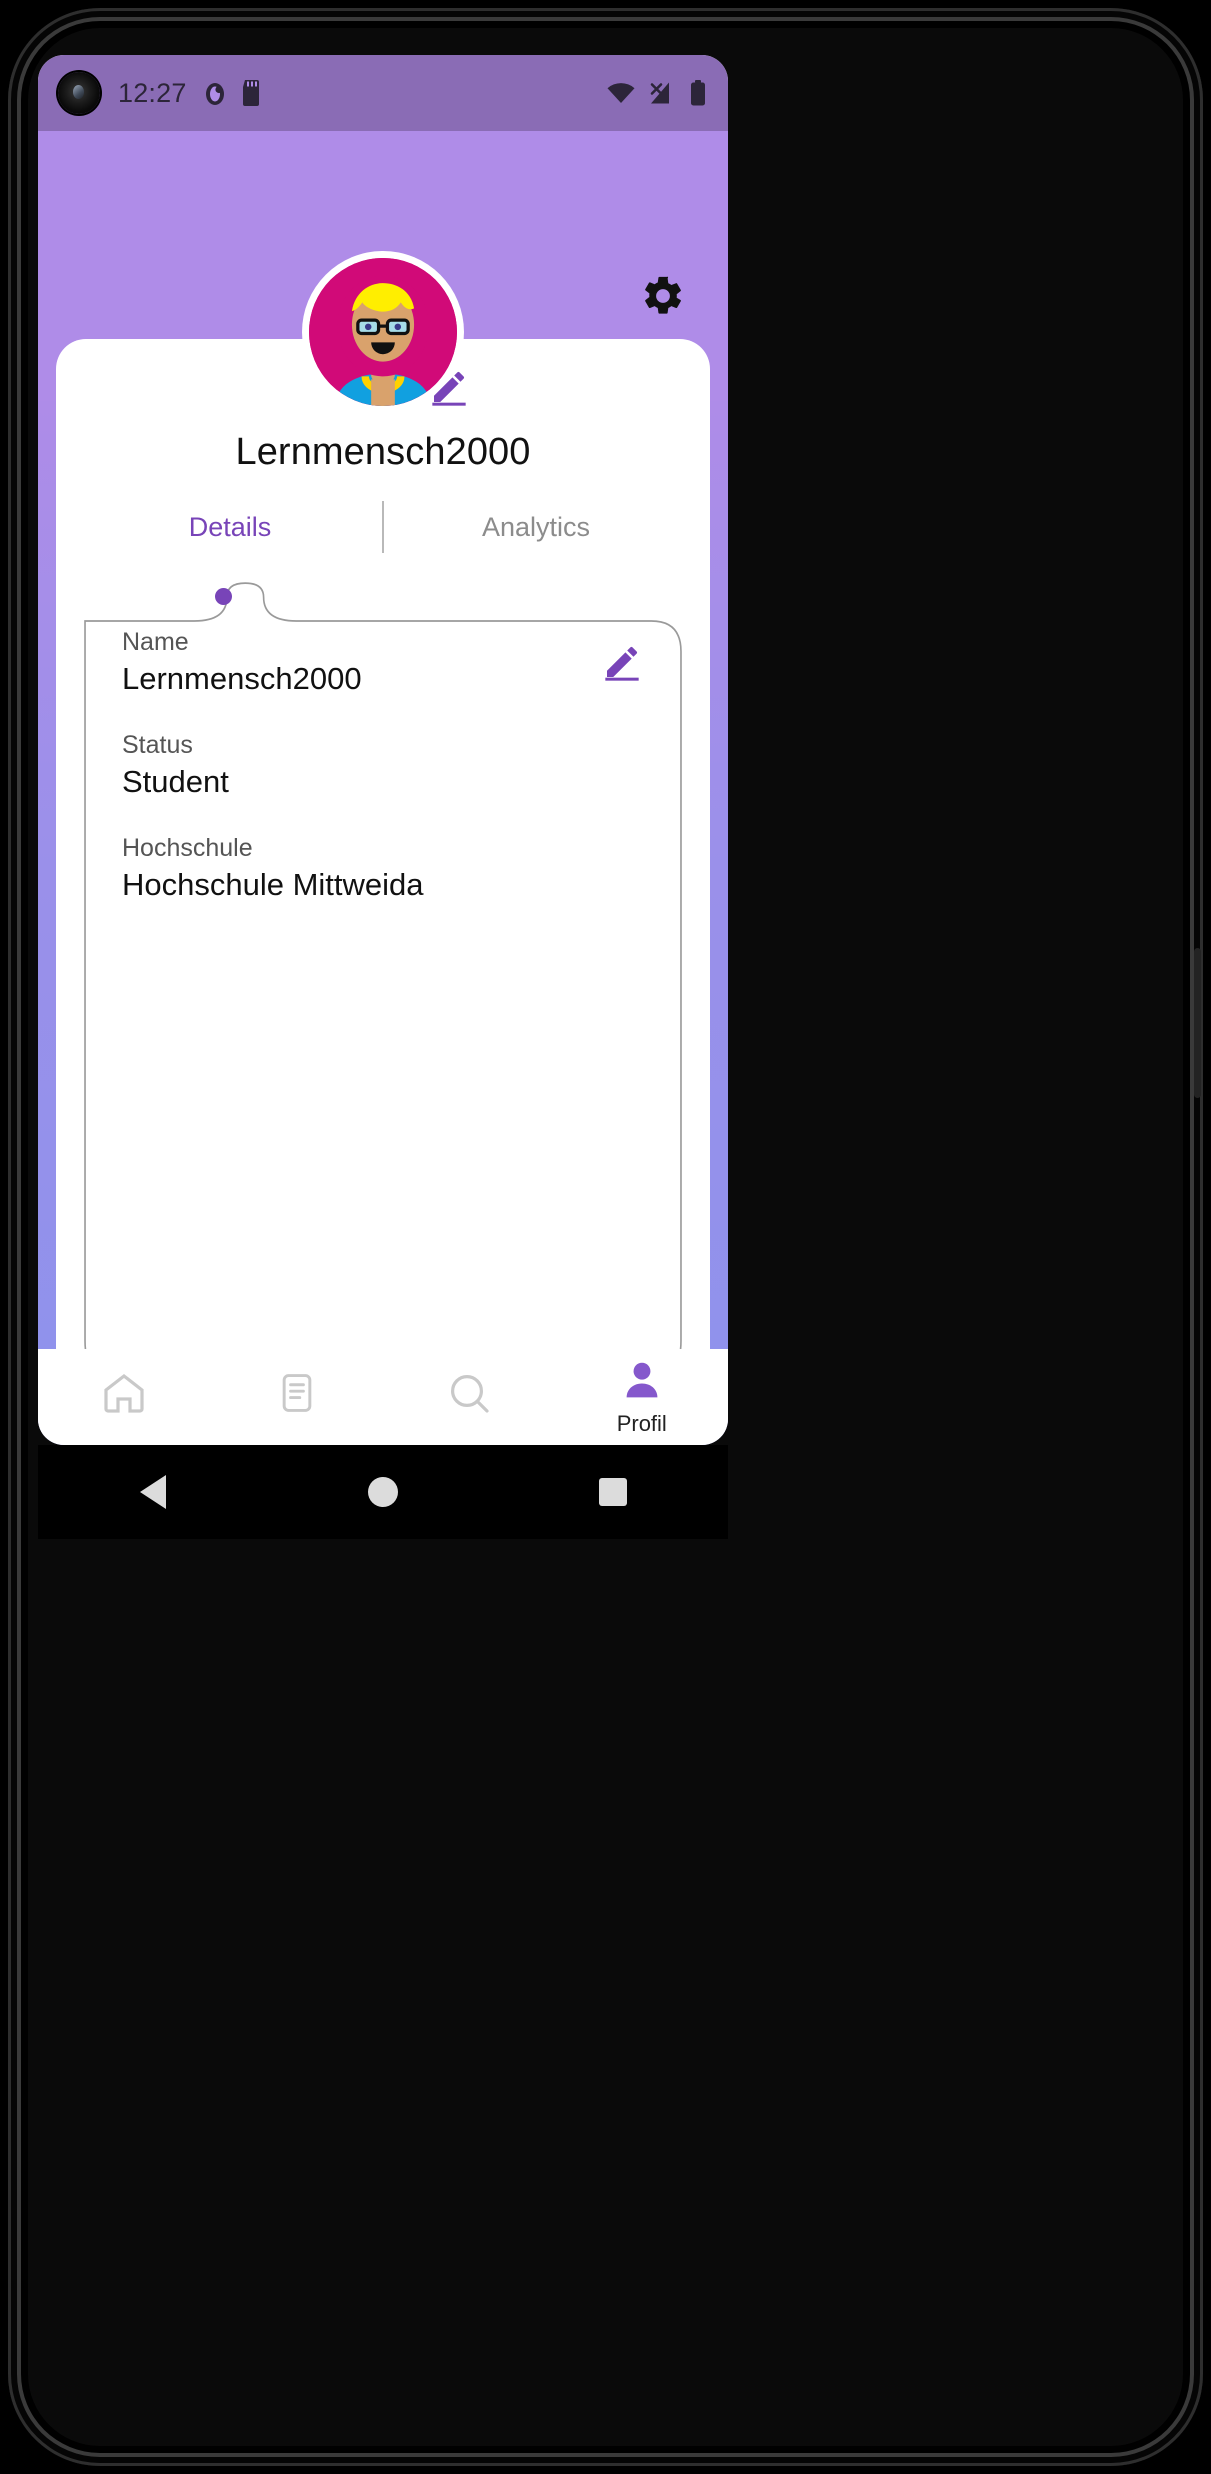 Image resolution: width=1211 pixels, height=2474 pixels. What do you see at coordinates (242, 678) in the screenshot?
I see `field-value: Lernmensch2000` at bounding box center [242, 678].